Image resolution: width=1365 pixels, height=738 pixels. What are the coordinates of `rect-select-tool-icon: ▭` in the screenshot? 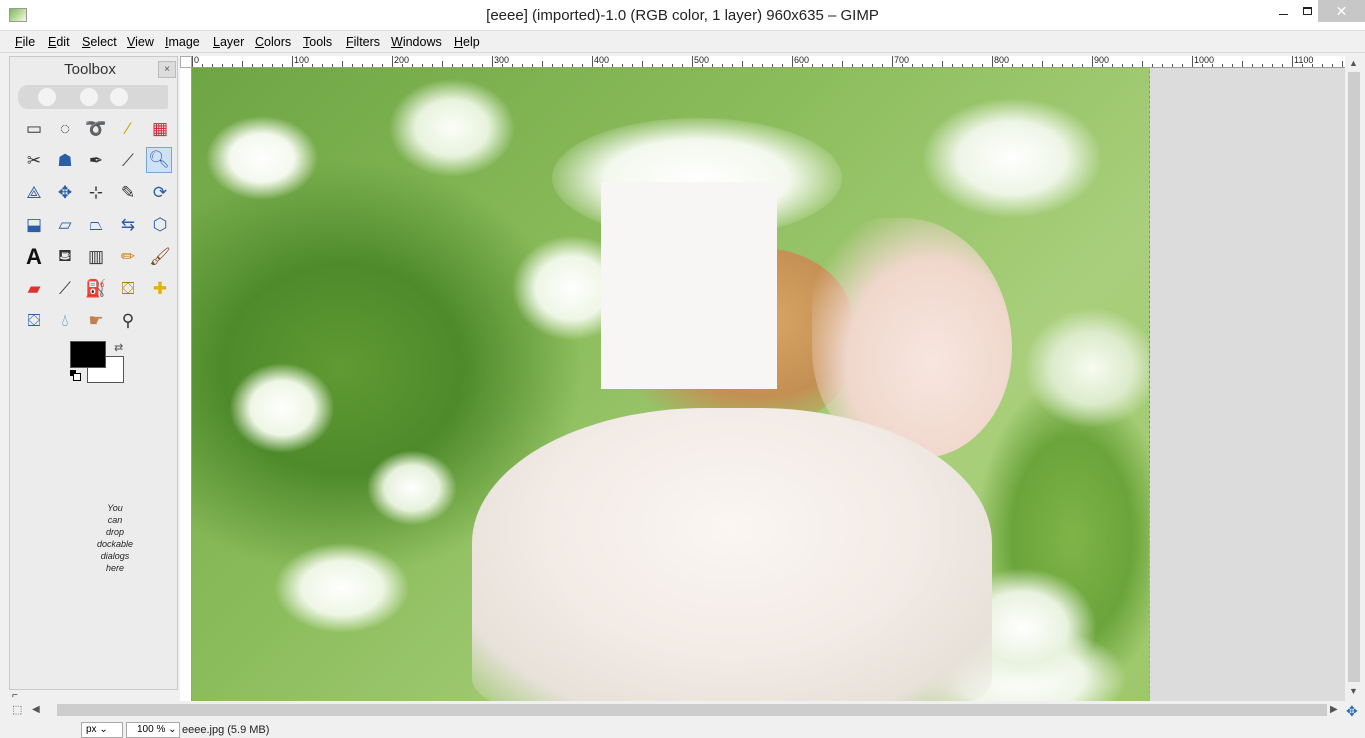 It's located at (34, 129).